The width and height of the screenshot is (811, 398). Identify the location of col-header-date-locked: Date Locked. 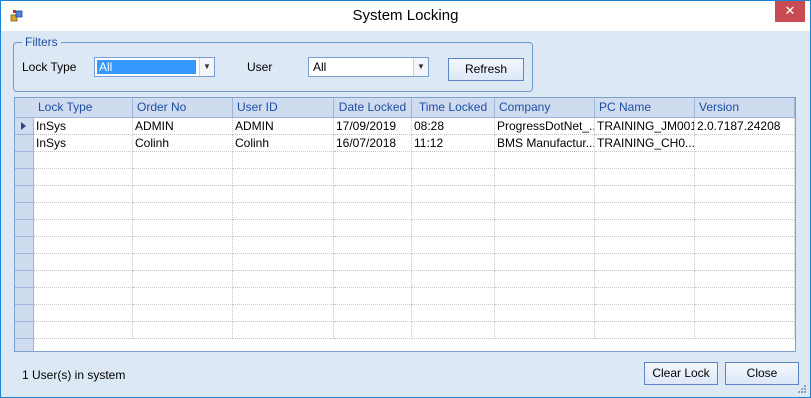
(373, 107).